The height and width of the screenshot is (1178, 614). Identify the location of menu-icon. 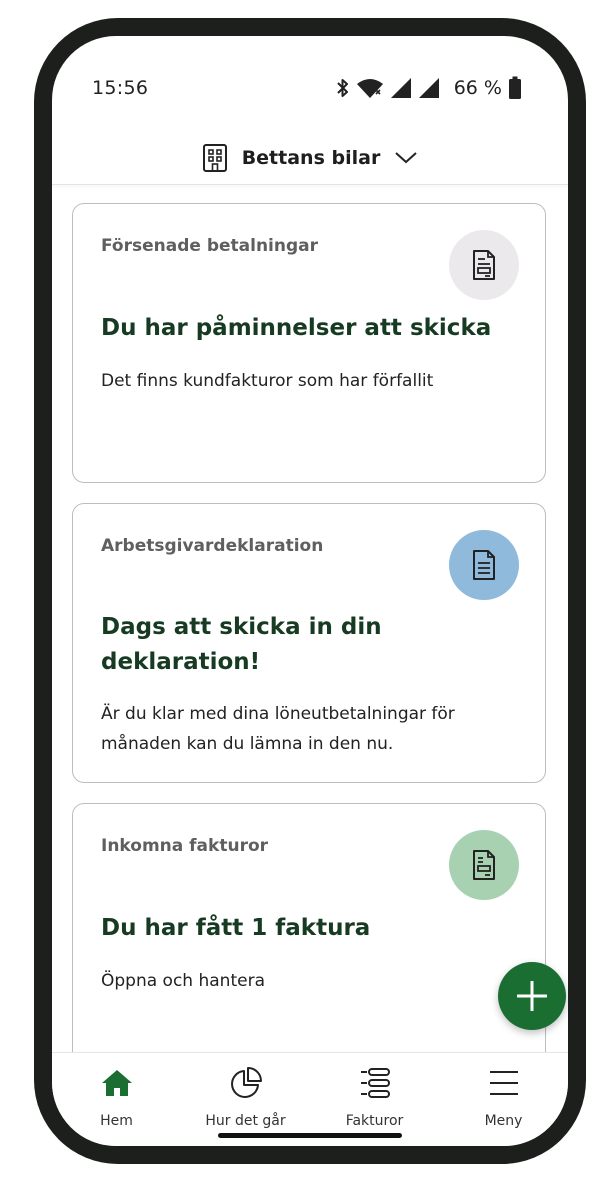
(503, 1083).